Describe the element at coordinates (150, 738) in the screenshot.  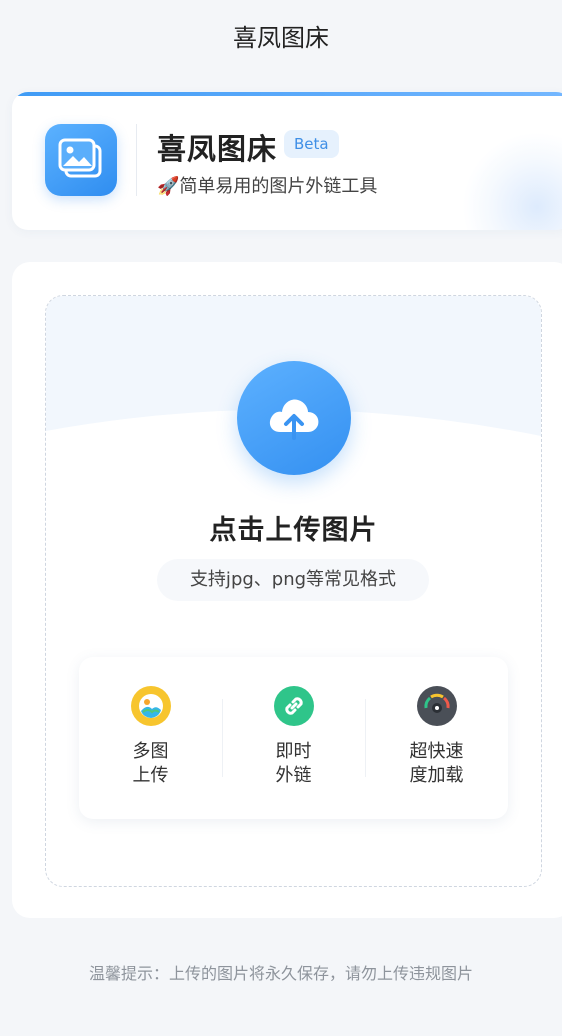
I see `feature-multi-upload: 多图 上传` at that location.